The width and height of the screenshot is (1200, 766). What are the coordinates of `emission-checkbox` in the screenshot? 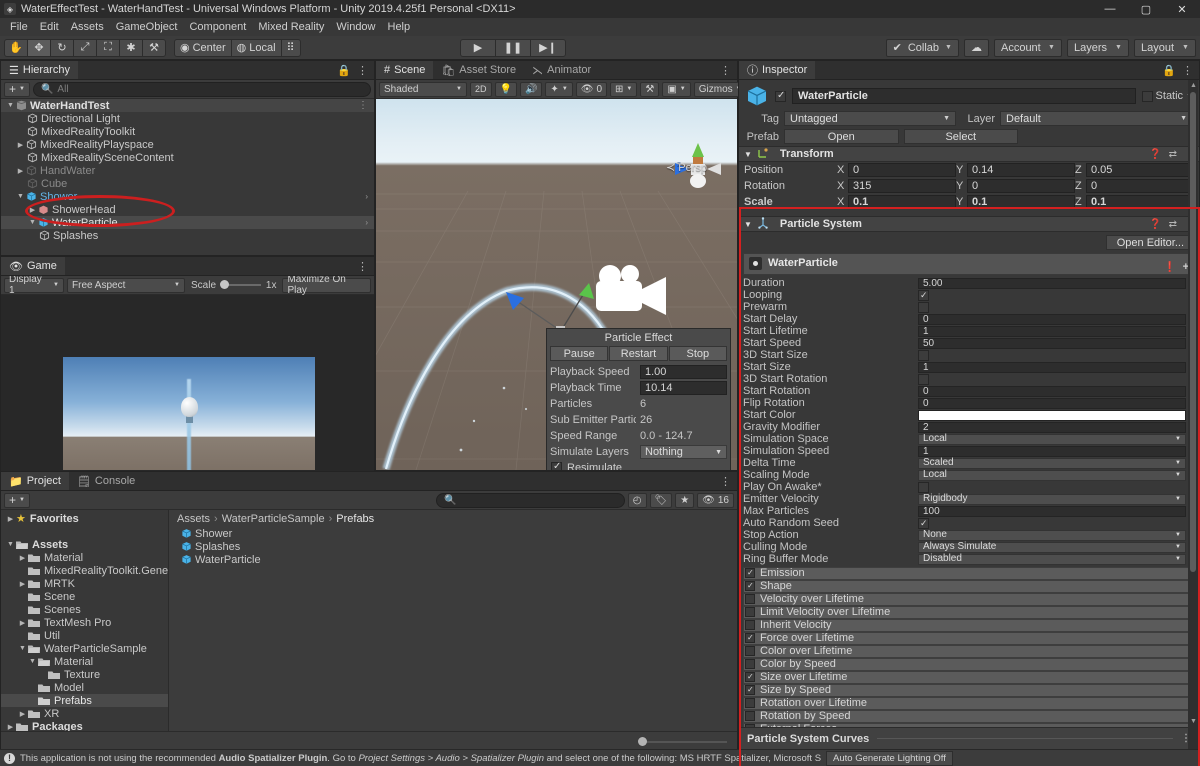 It's located at (750, 573).